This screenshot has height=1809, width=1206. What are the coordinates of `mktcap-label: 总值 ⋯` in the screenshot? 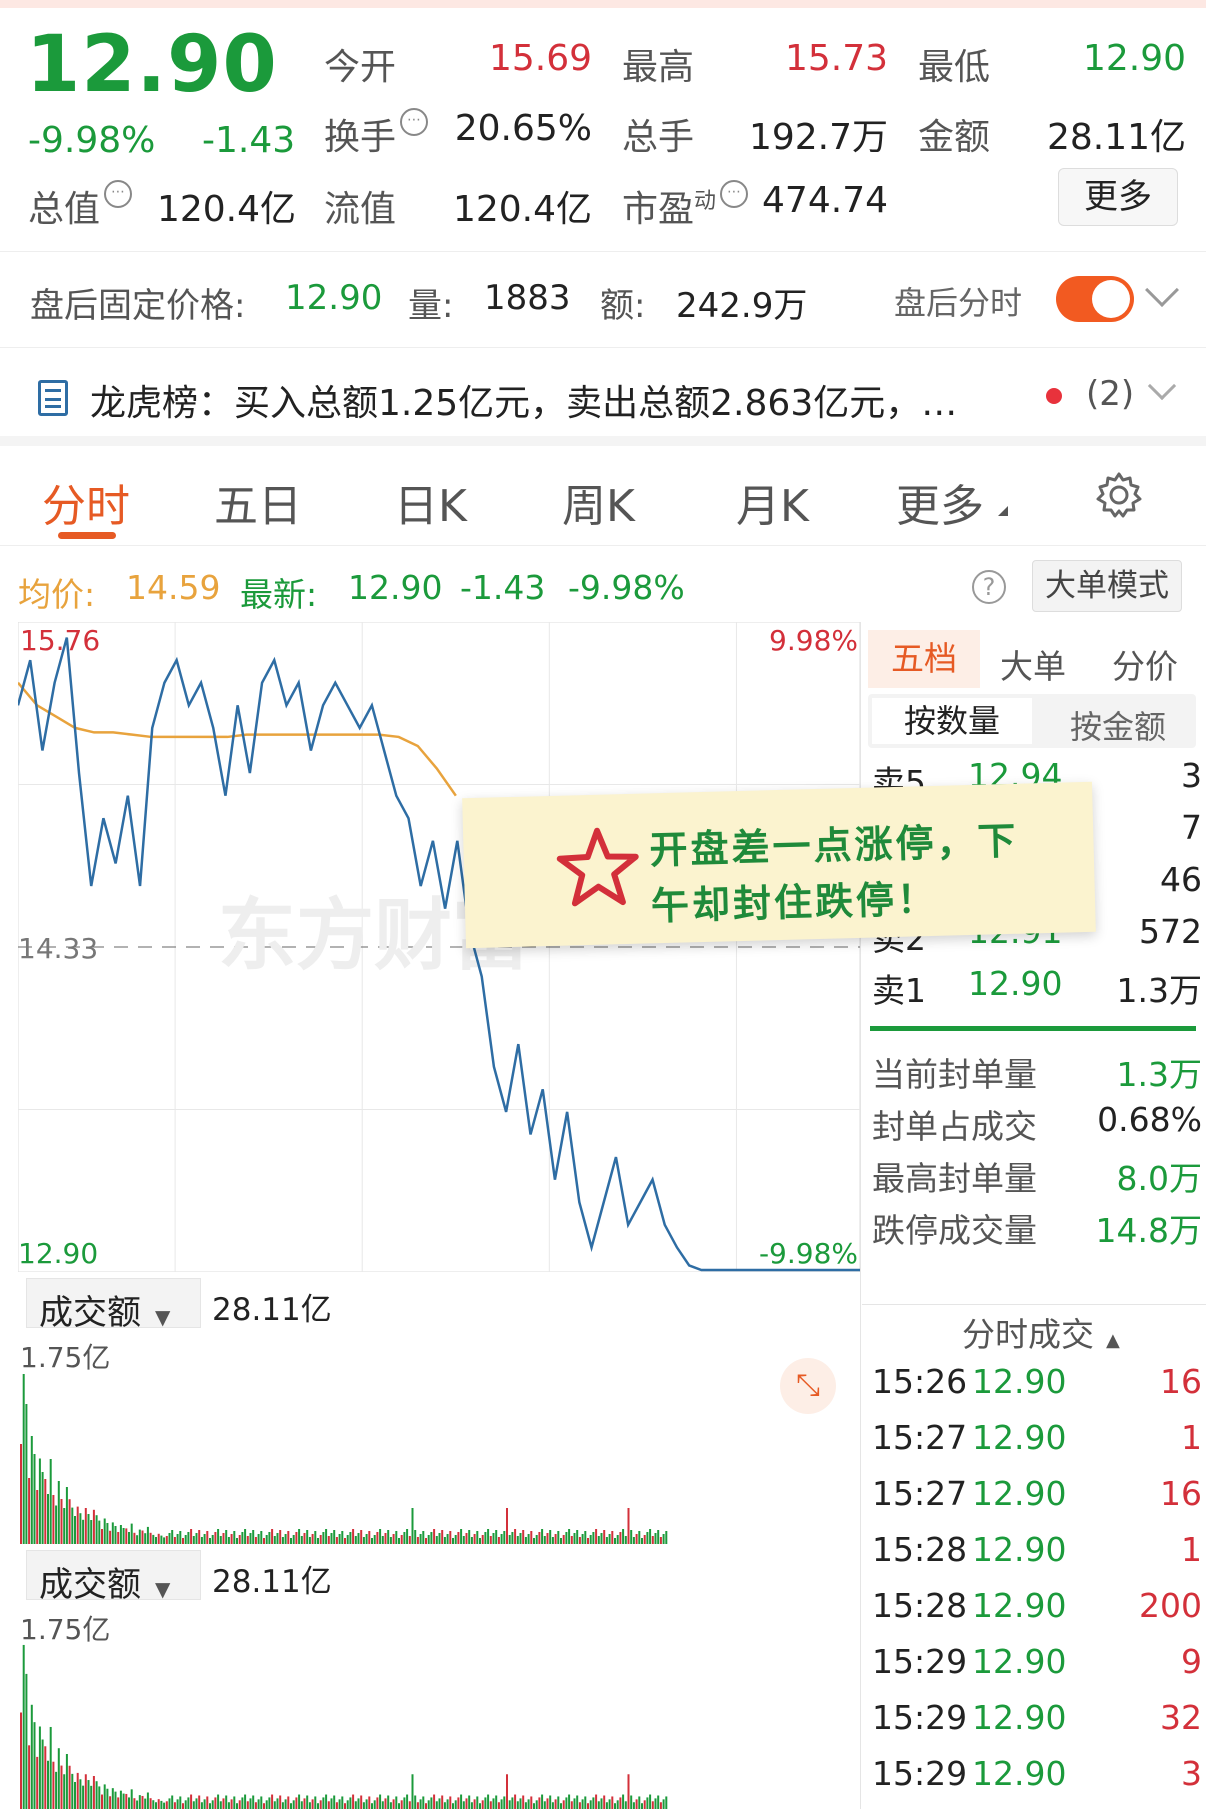 It's located at (80, 206).